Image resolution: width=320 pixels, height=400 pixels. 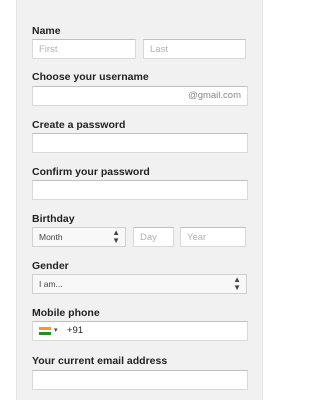 What do you see at coordinates (143, 190) in the screenshot?
I see `confirm-password-input` at bounding box center [143, 190].